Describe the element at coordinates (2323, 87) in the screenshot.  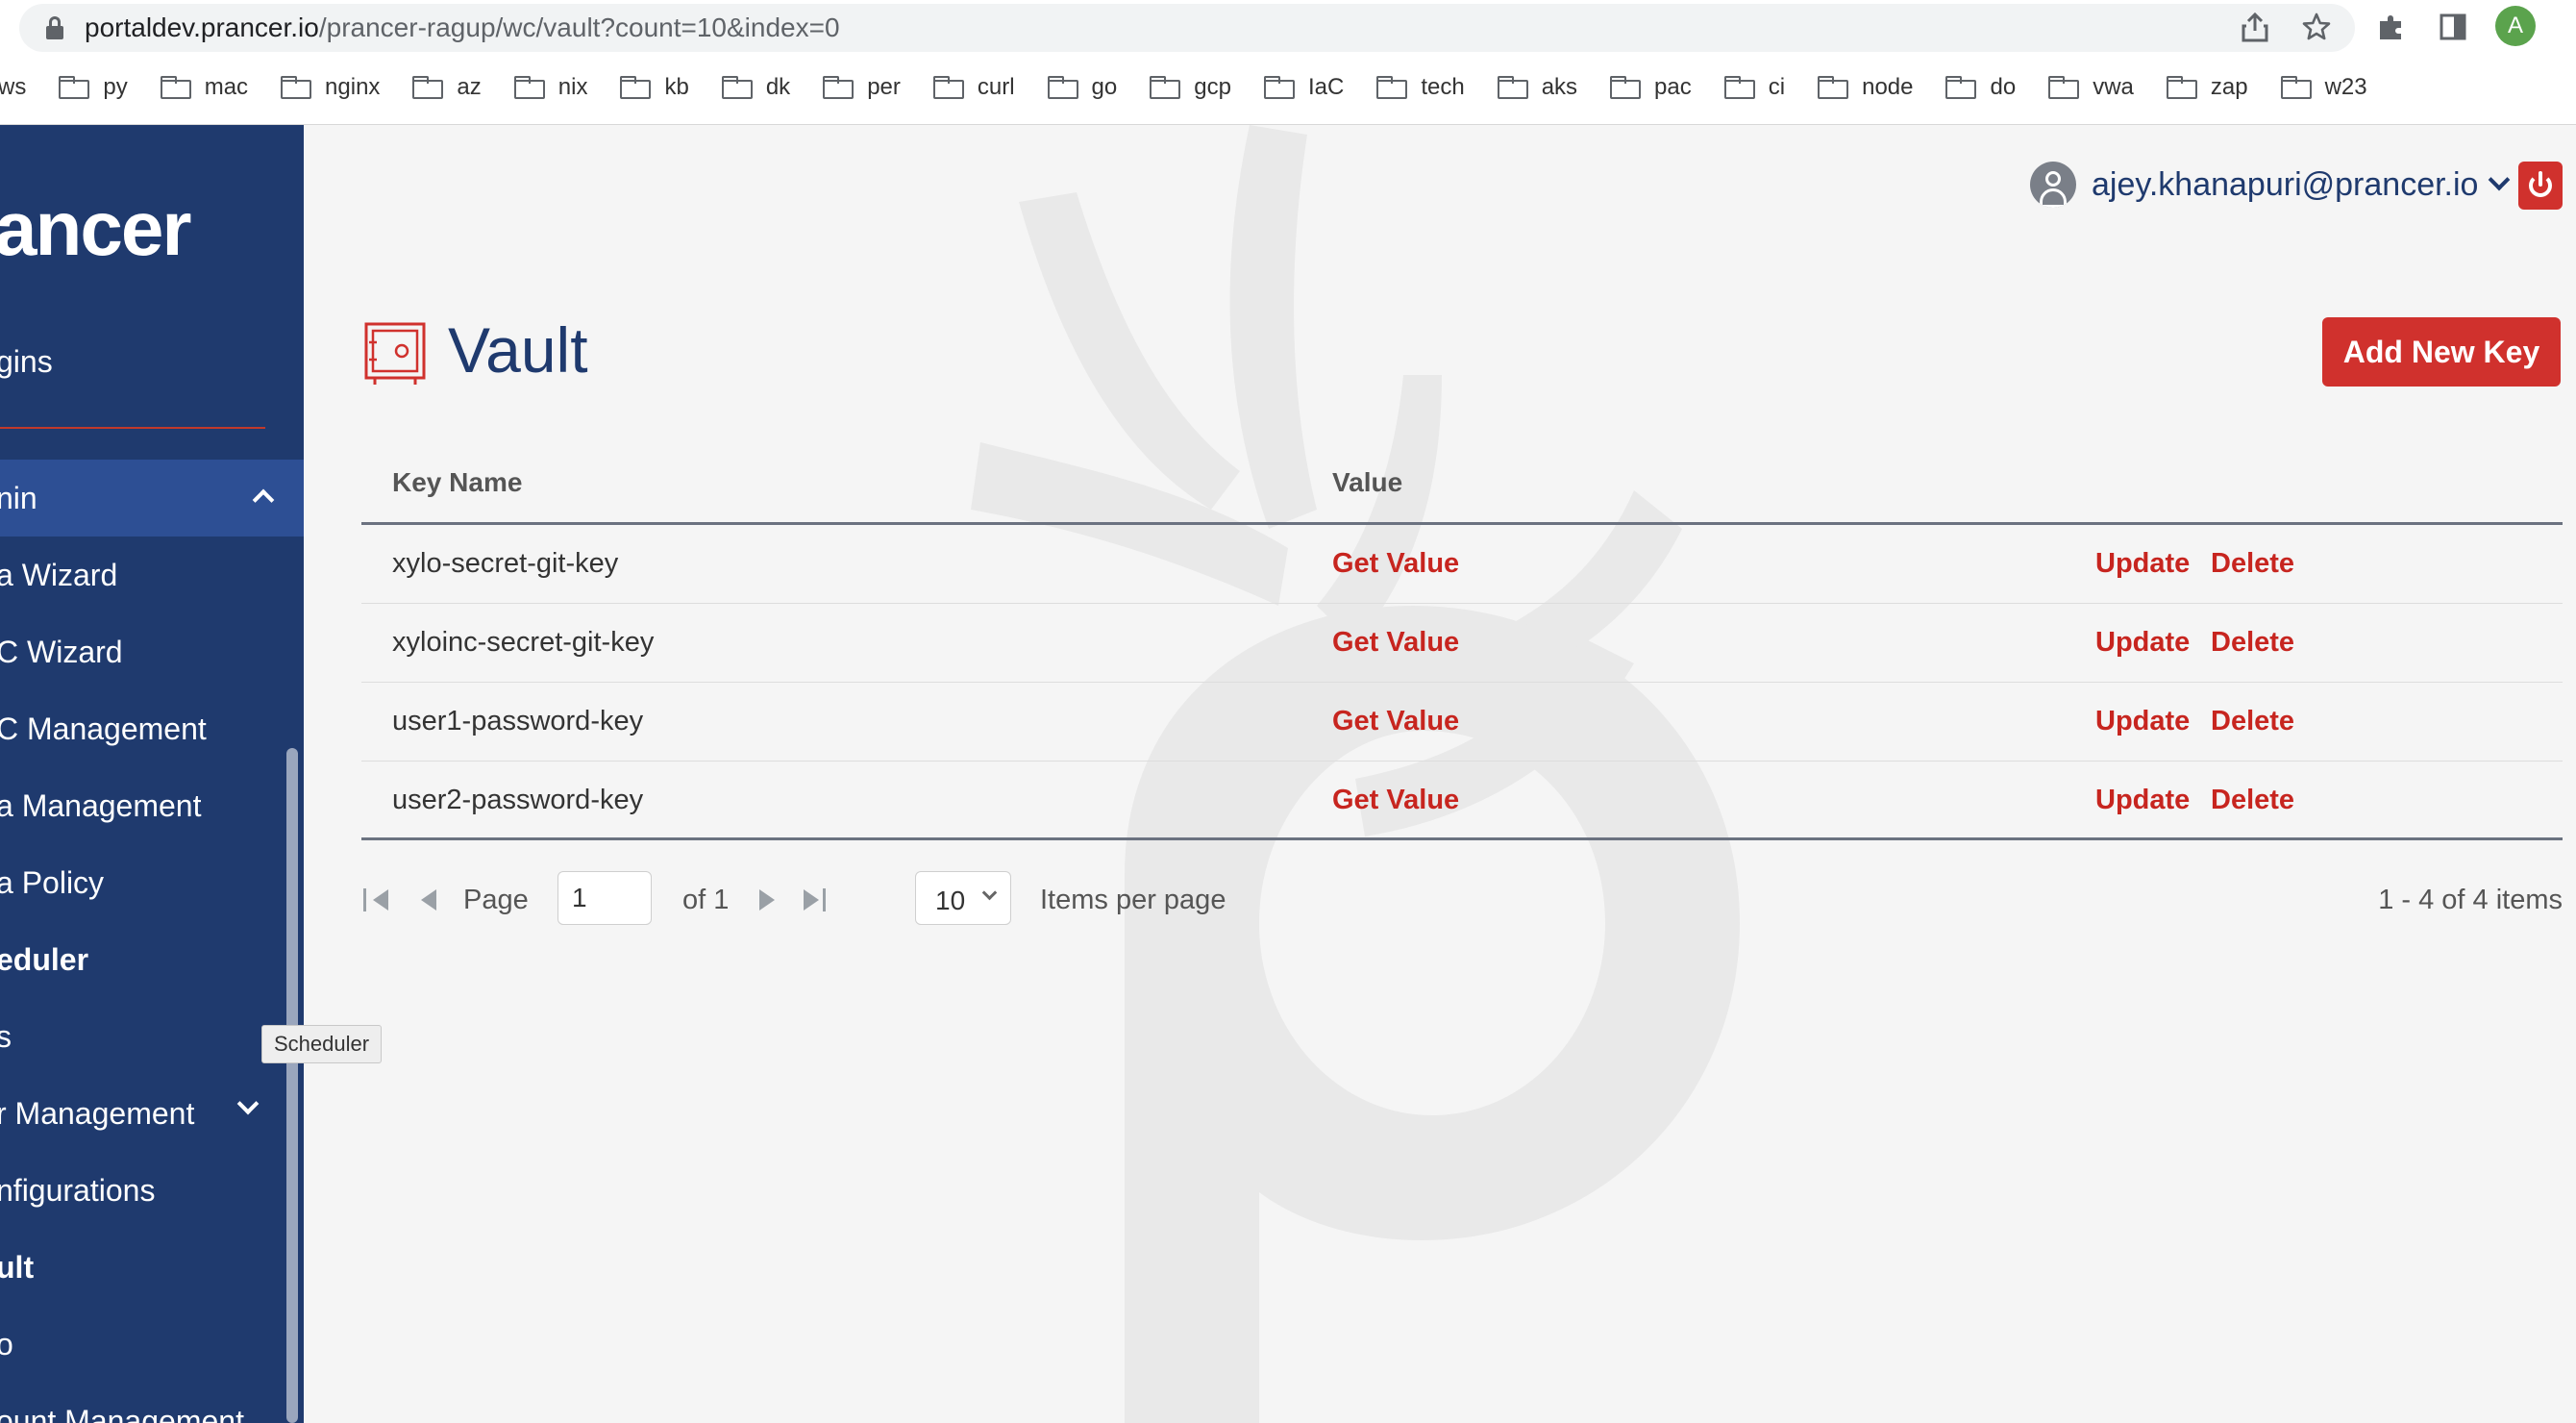
I see `bookmark-item: w23` at that location.